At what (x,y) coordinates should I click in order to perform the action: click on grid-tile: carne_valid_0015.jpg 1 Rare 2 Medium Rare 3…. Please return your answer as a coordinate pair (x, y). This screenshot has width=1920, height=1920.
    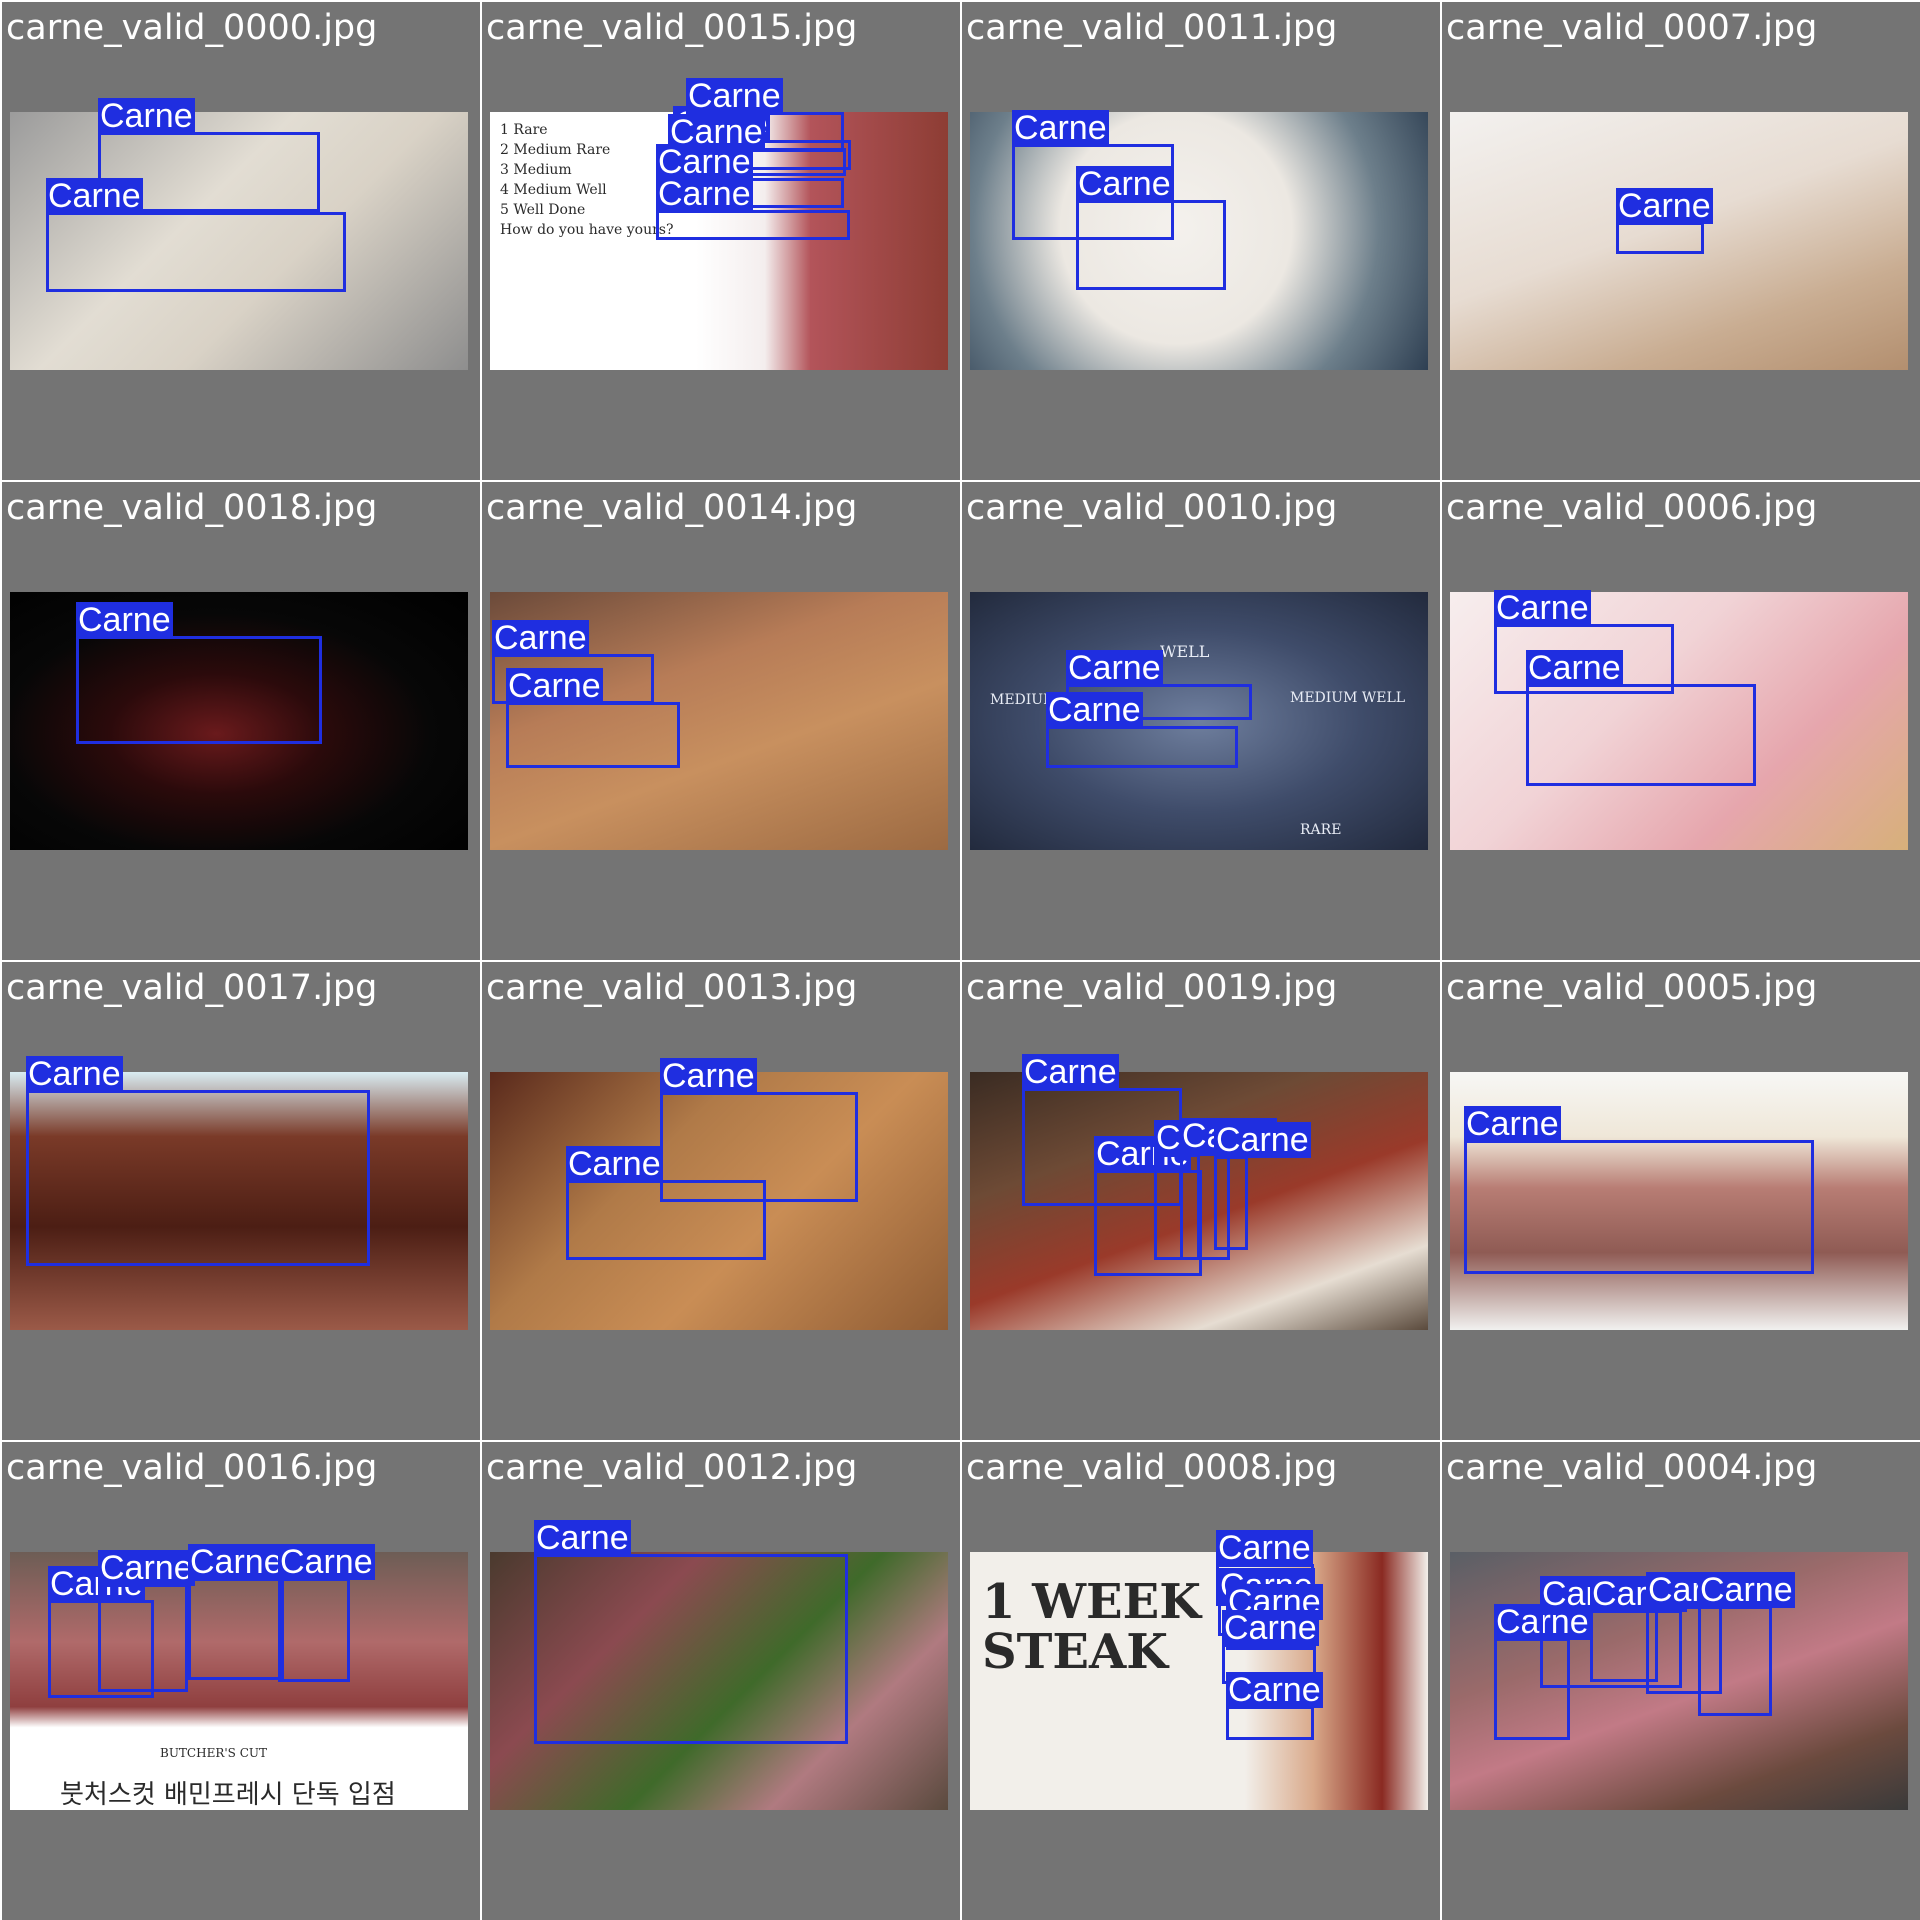
    Looking at the image, I should click on (721, 241).